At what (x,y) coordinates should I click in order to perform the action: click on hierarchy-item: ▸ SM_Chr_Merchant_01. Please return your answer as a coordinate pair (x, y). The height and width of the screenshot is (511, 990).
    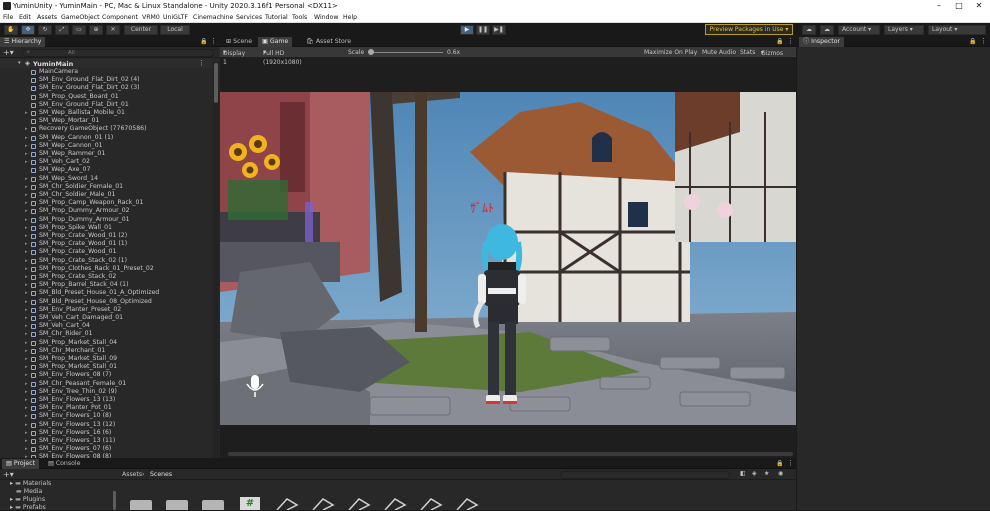
    Looking at the image, I should click on (106, 351).